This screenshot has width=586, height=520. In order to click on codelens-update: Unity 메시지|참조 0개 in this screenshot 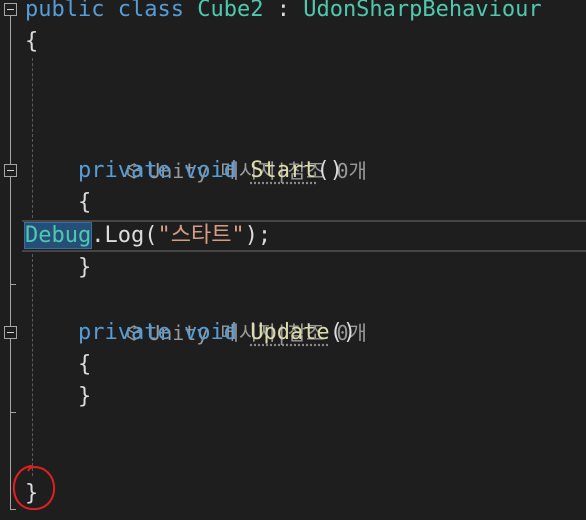, I will do `click(222, 315)`.